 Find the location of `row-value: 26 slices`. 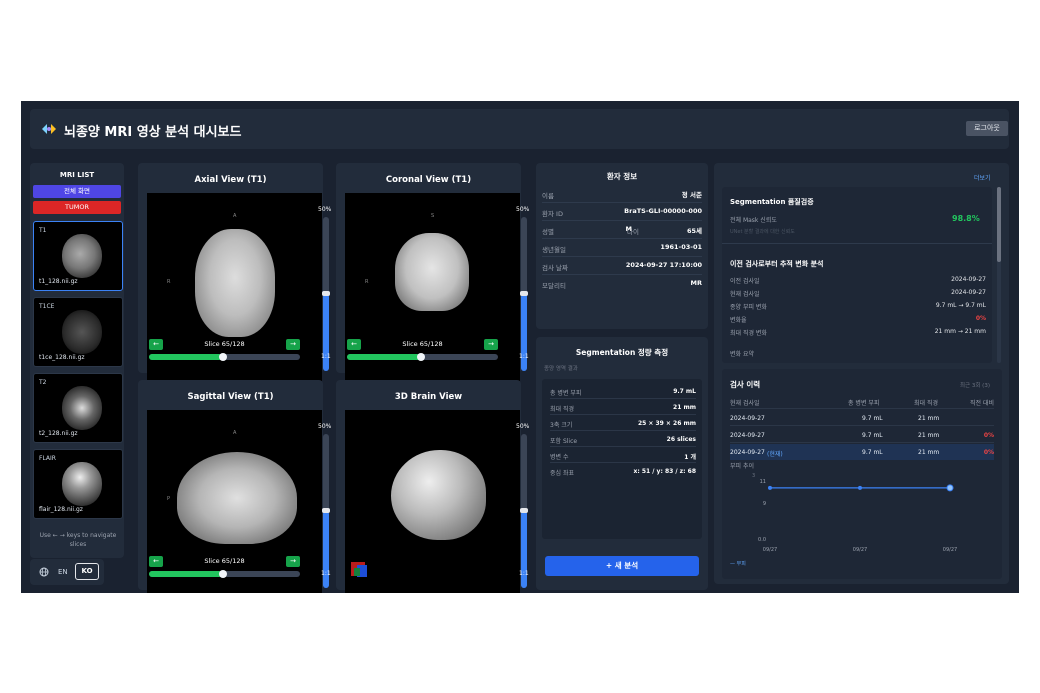

row-value: 26 slices is located at coordinates (681, 439).